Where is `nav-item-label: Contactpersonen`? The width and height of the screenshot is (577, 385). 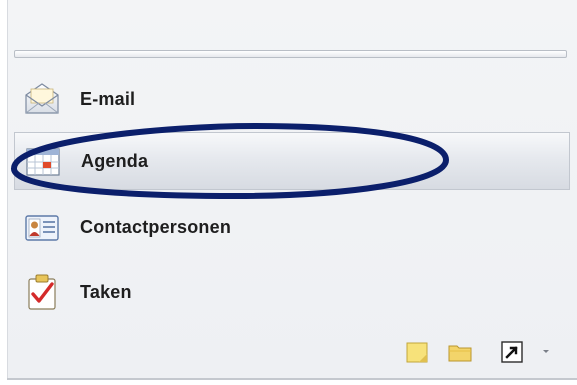 nav-item-label: Contactpersonen is located at coordinates (156, 226).